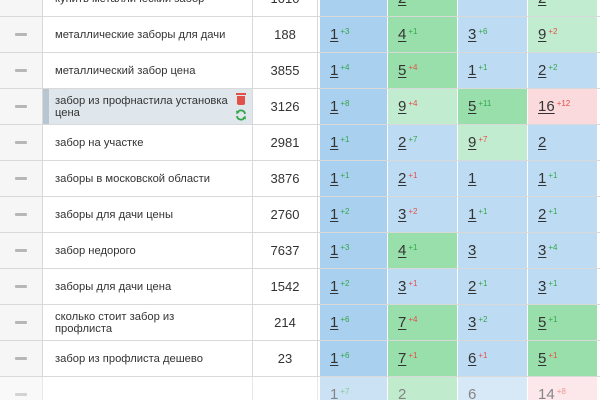 This screenshot has height=400, width=600. I want to click on position-cell: 14 +8, so click(563, 388).